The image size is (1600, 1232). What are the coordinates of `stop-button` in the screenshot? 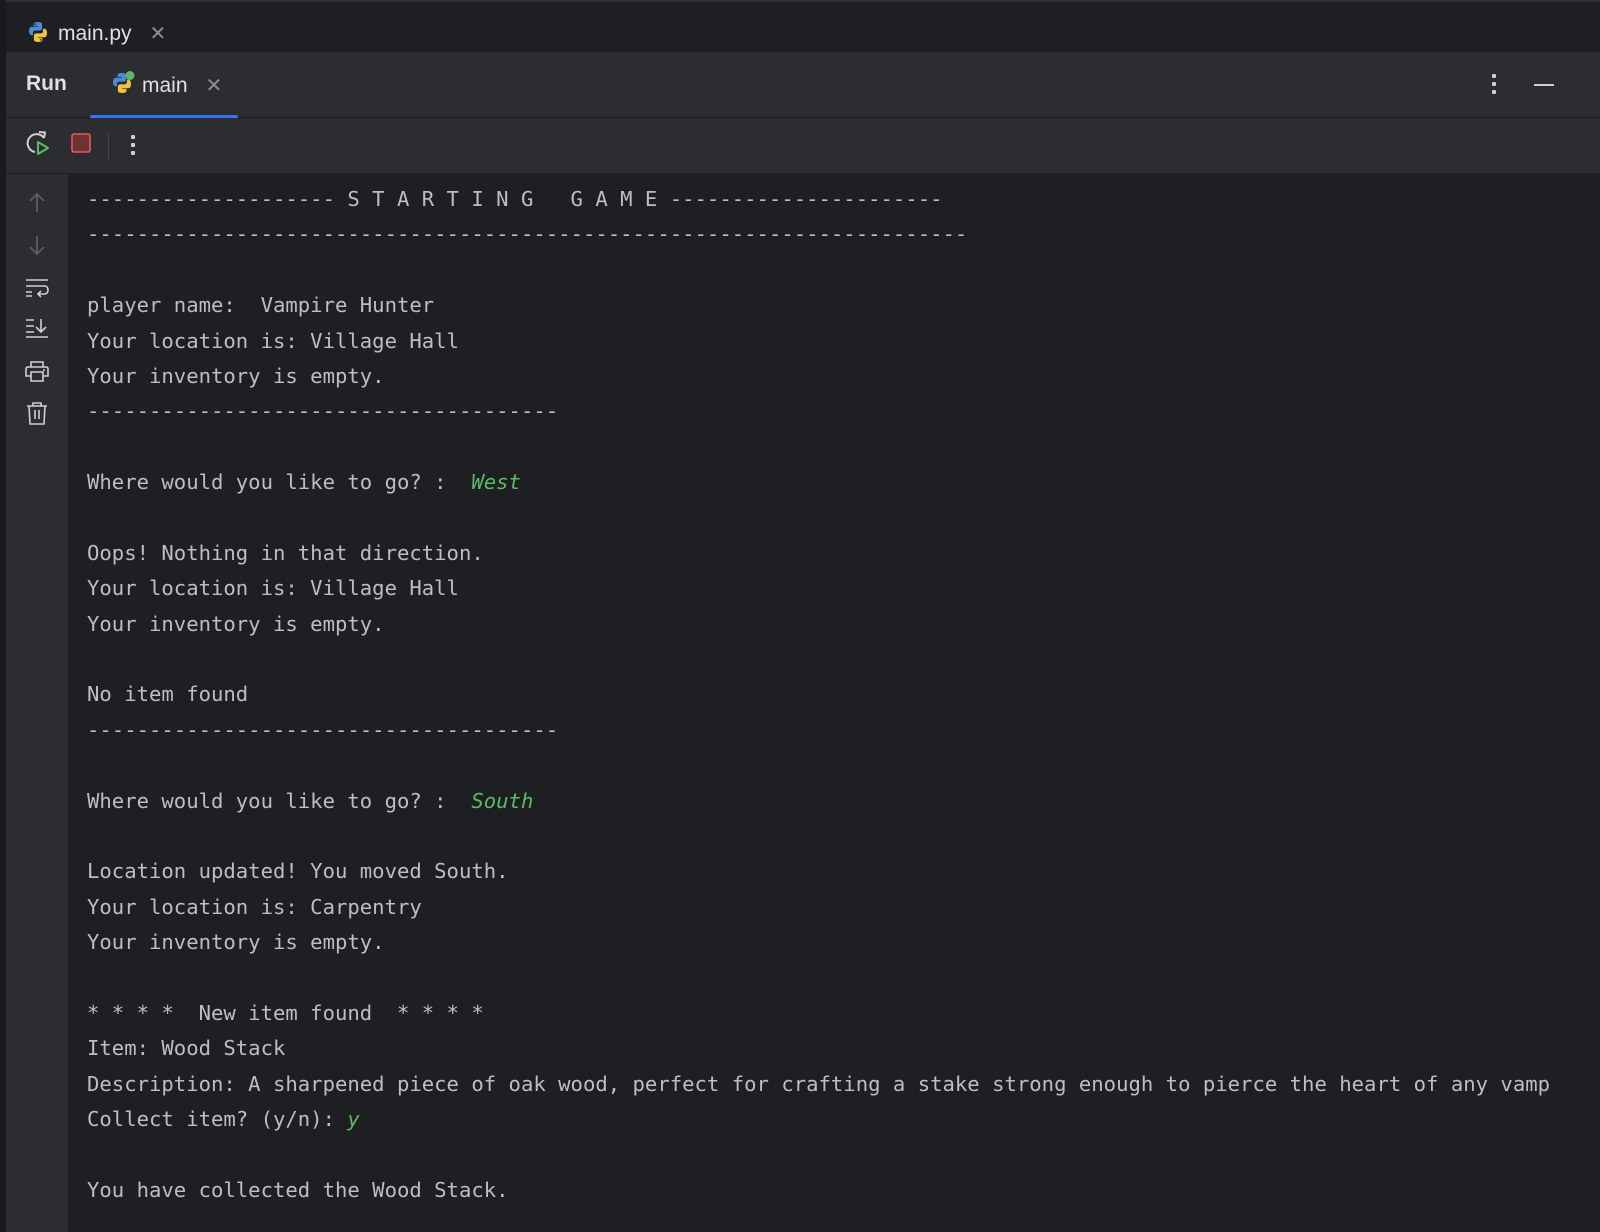 It's located at (81, 145).